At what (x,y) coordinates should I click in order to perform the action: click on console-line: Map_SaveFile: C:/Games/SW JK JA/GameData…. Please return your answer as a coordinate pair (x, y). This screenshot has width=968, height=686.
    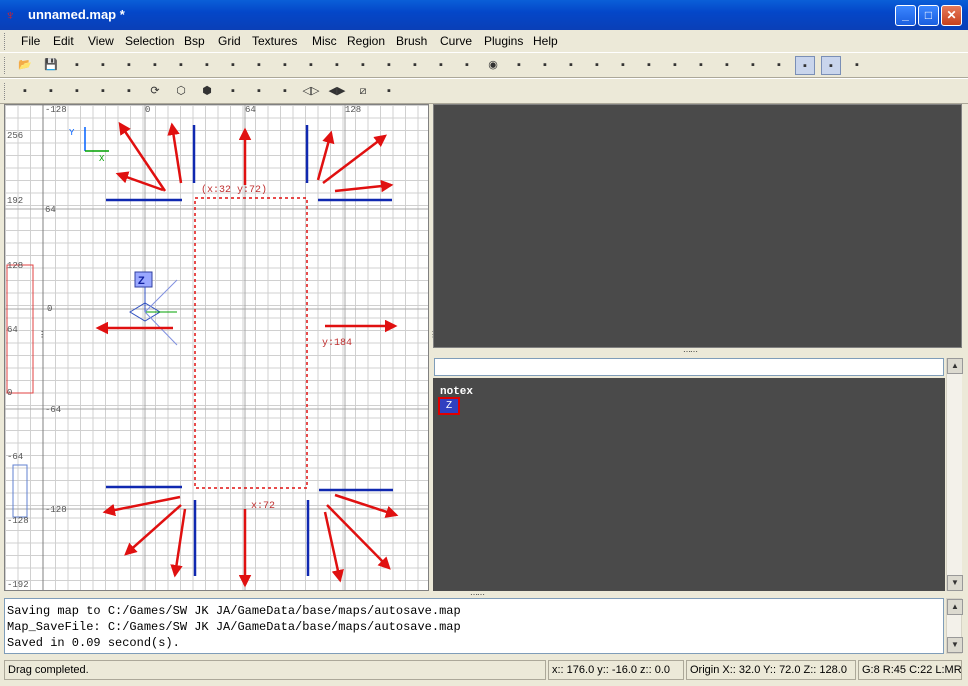
    Looking at the image, I should click on (234, 627).